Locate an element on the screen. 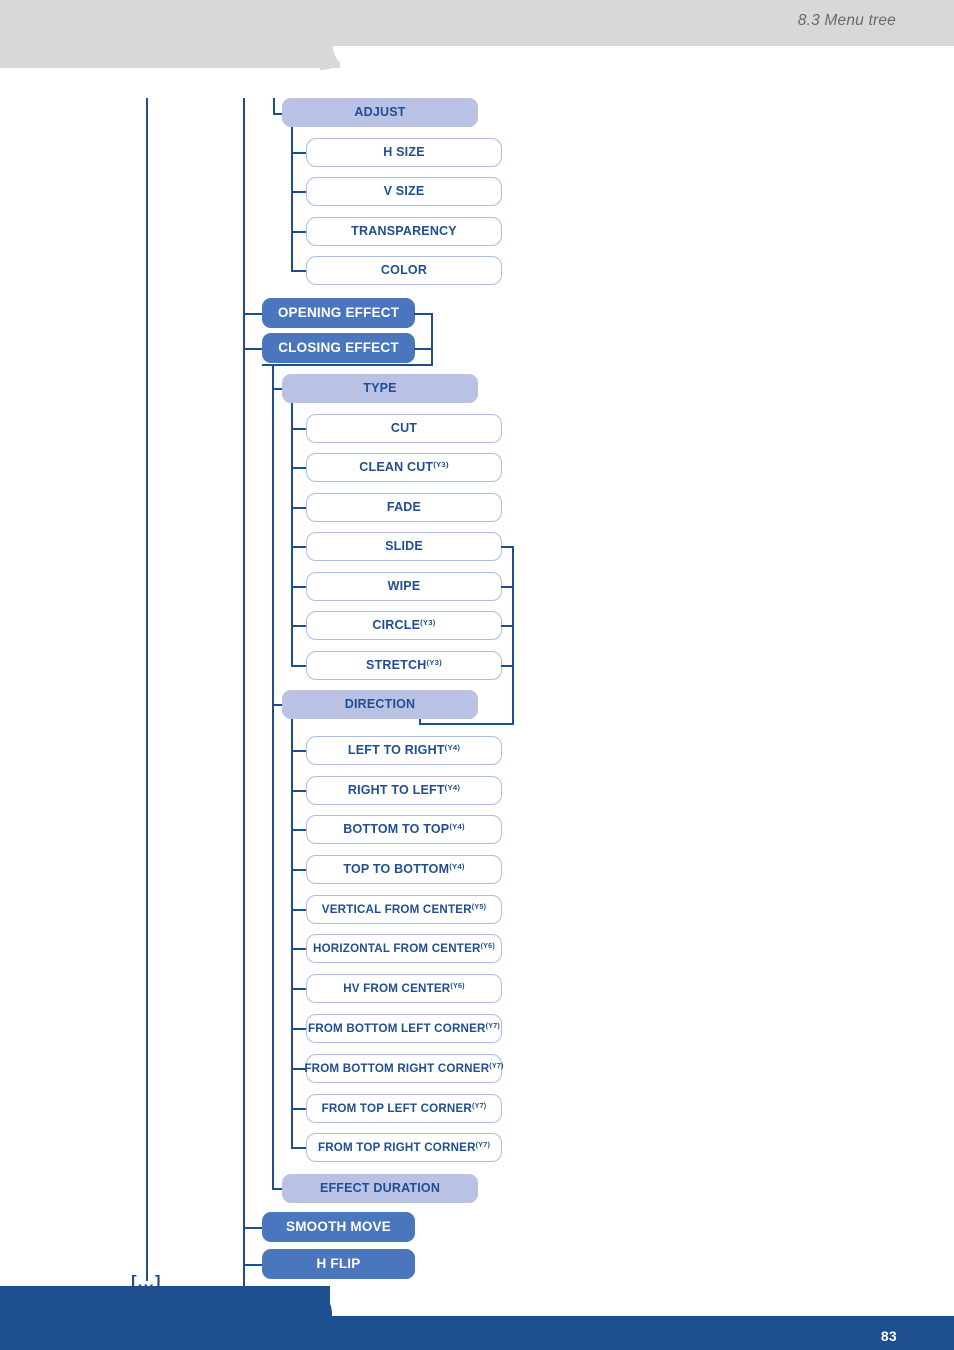 This screenshot has height=1350, width=954. connector-opening-effect is located at coordinates (253, 314).